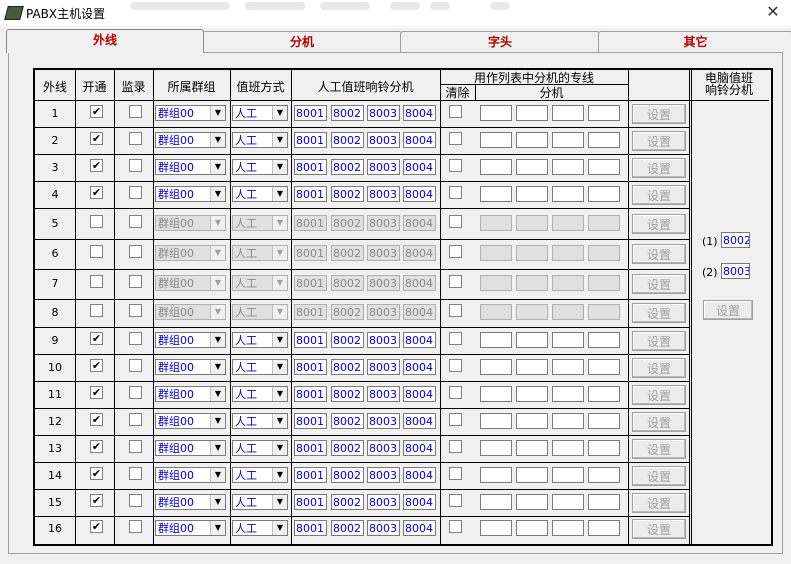  Describe the element at coordinates (773, 12) in the screenshot. I see `close-icon: ✕` at that location.